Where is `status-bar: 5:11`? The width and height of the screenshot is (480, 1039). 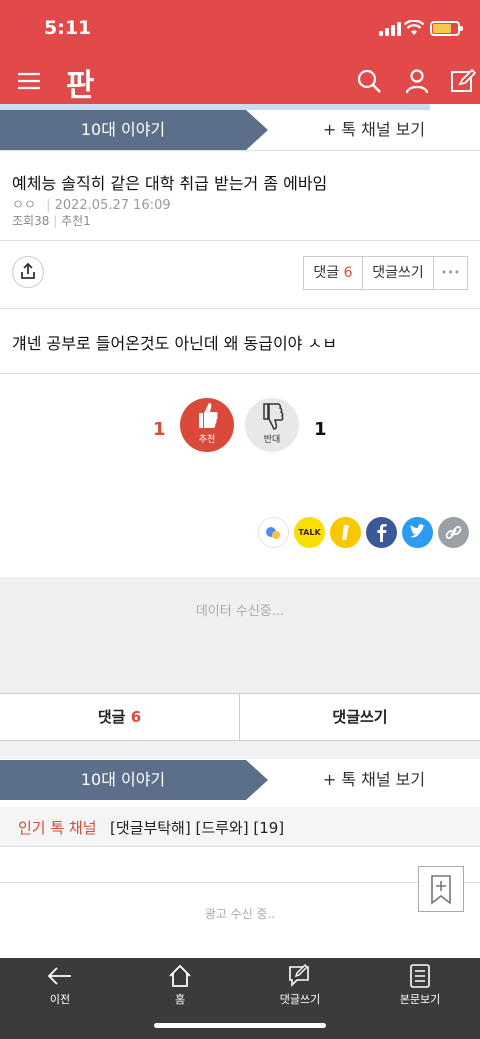
status-bar: 5:11 is located at coordinates (240, 29).